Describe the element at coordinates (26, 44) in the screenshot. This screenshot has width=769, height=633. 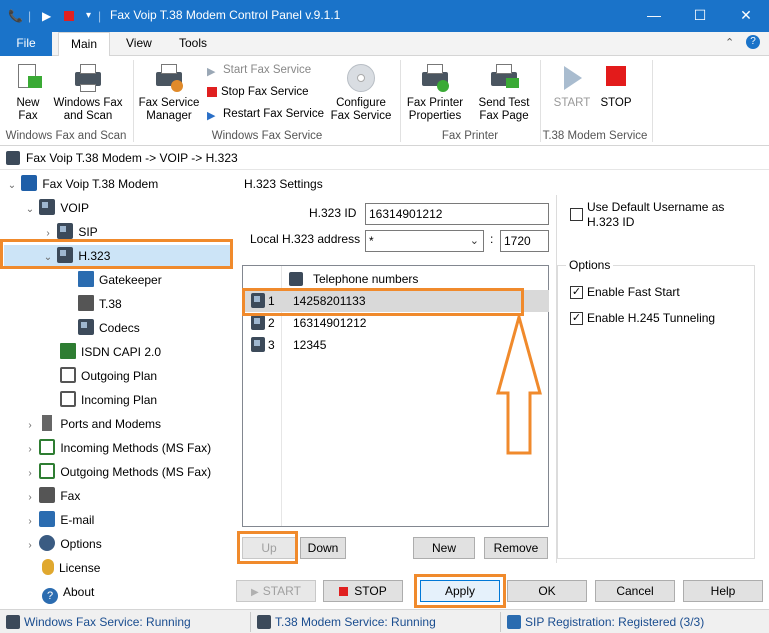
I see `tab-file: File` at that location.